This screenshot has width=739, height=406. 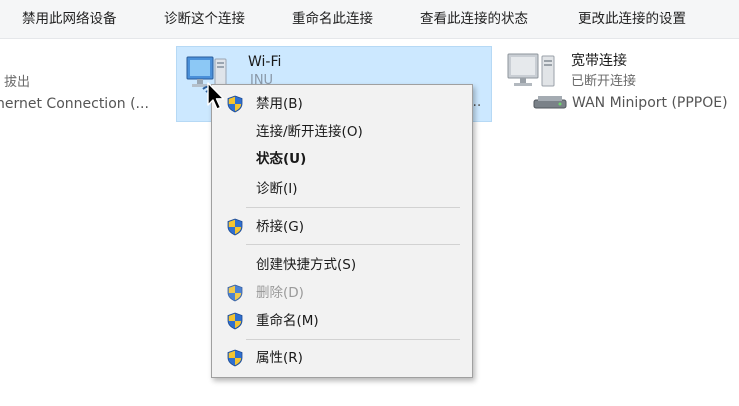 I want to click on mouse-cursor-icon, so click(x=216, y=96).